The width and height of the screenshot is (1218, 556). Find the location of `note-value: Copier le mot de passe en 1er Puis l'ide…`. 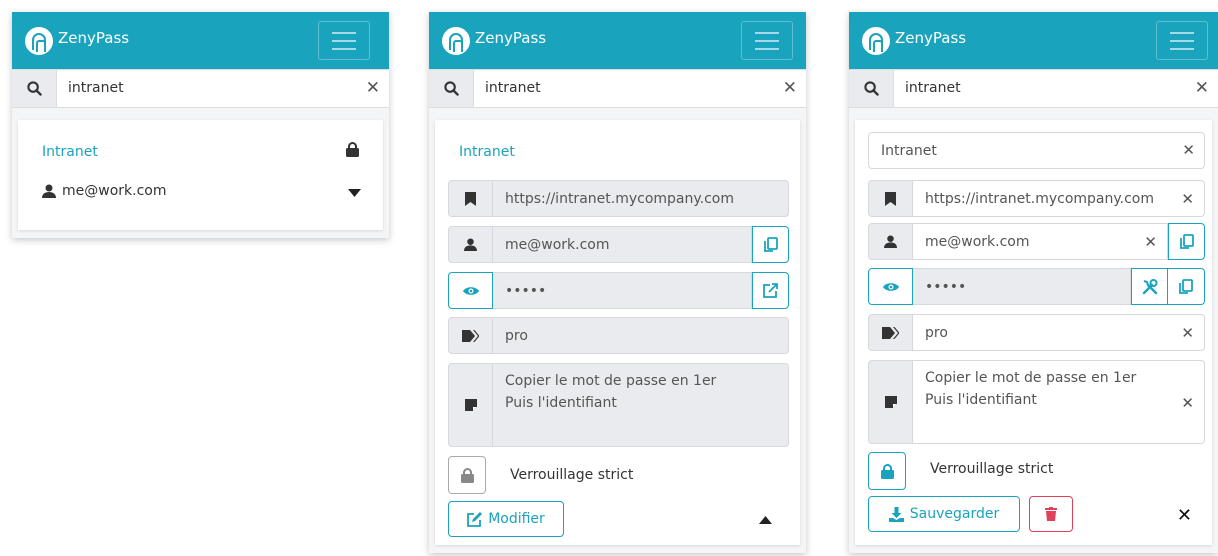

note-value: Copier le mot de passe en 1er Puis l'ide… is located at coordinates (641, 405).